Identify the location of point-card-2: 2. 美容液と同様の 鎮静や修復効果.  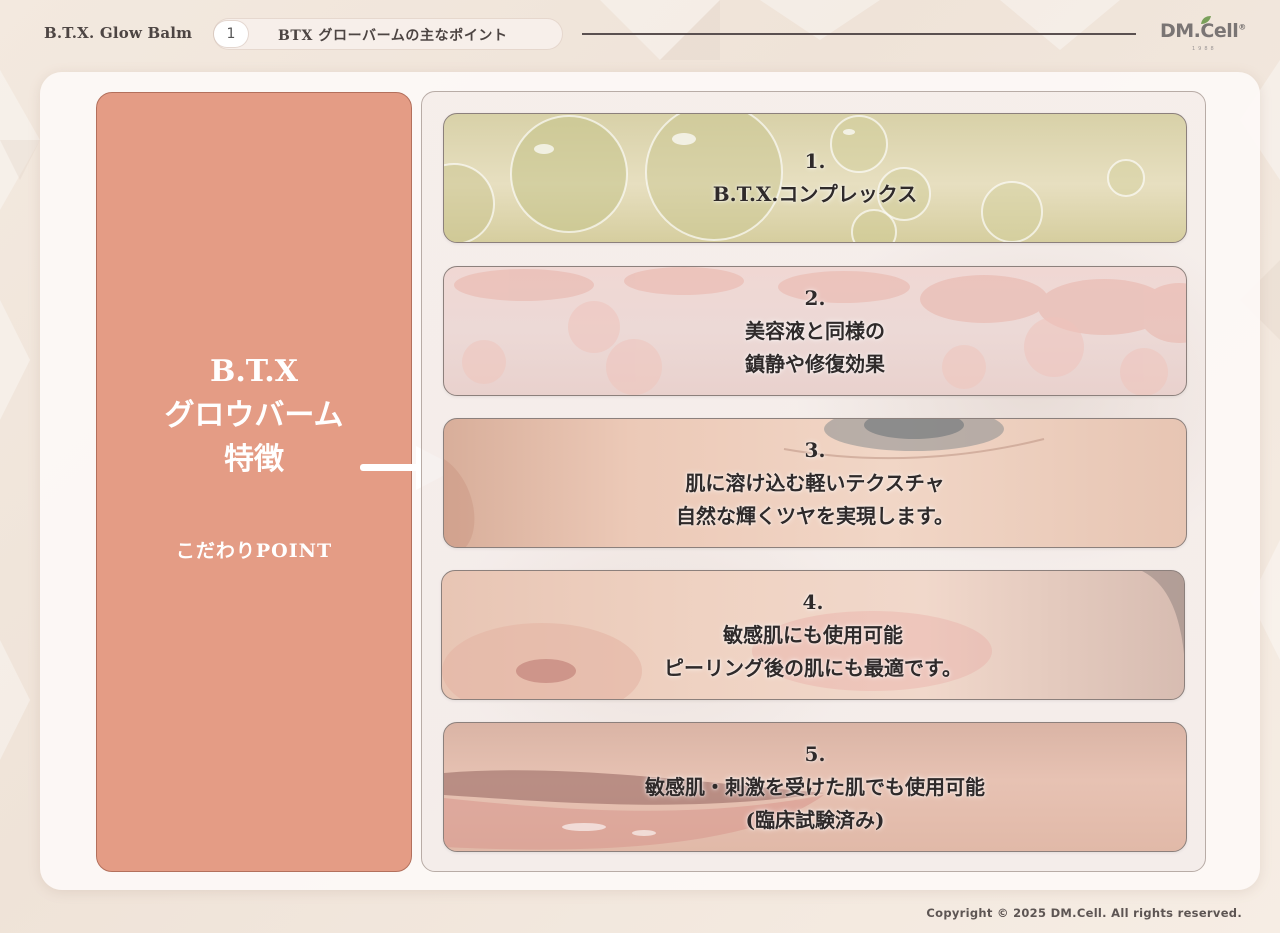
(815, 331).